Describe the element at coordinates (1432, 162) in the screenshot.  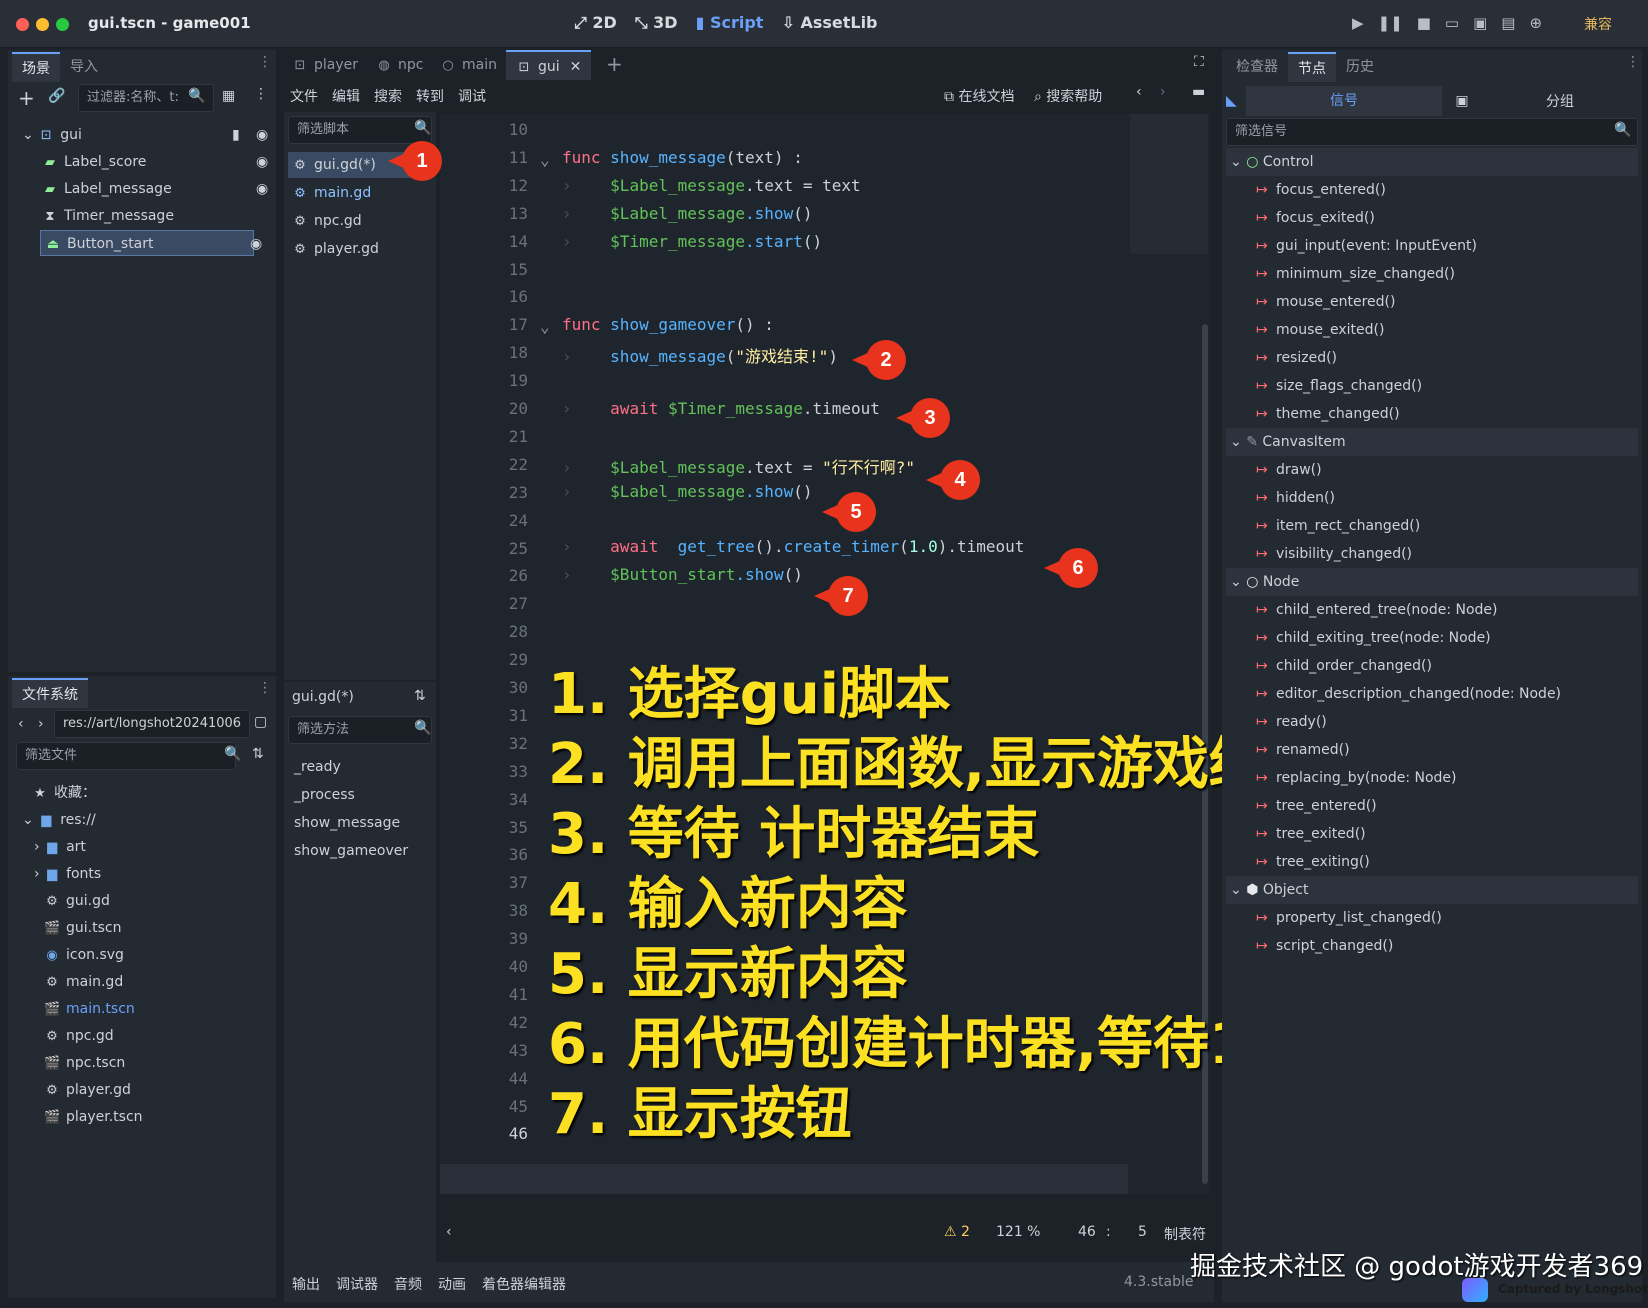
I see `signal-group-control: ⌄ ○ Control` at that location.